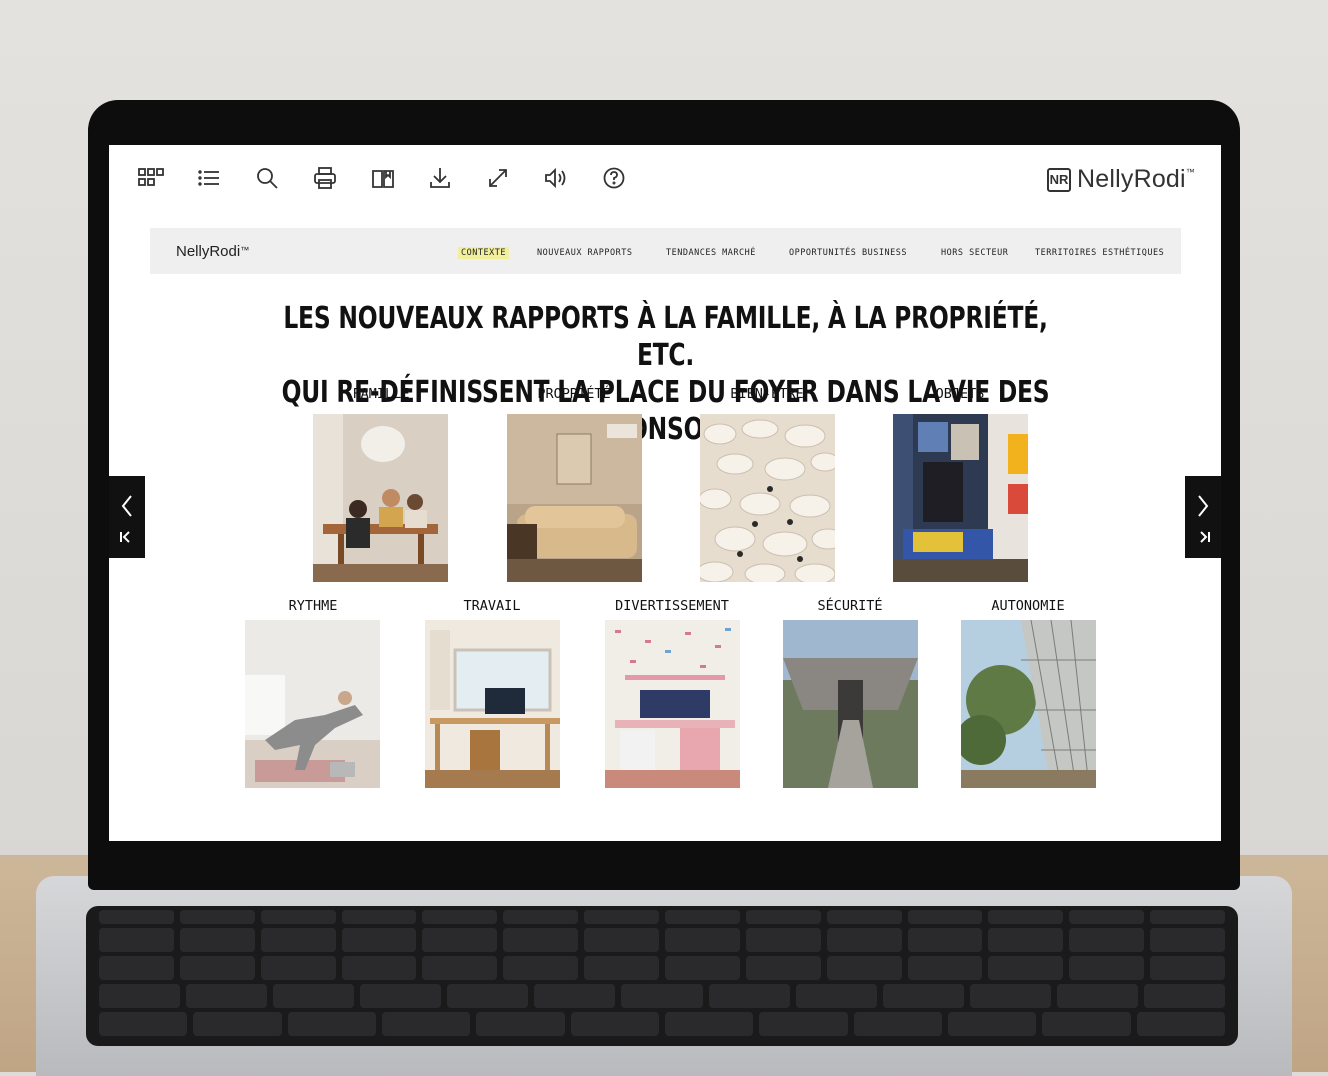 This screenshot has width=1328, height=1076. What do you see at coordinates (614, 178) in the screenshot?
I see `help-icon` at bounding box center [614, 178].